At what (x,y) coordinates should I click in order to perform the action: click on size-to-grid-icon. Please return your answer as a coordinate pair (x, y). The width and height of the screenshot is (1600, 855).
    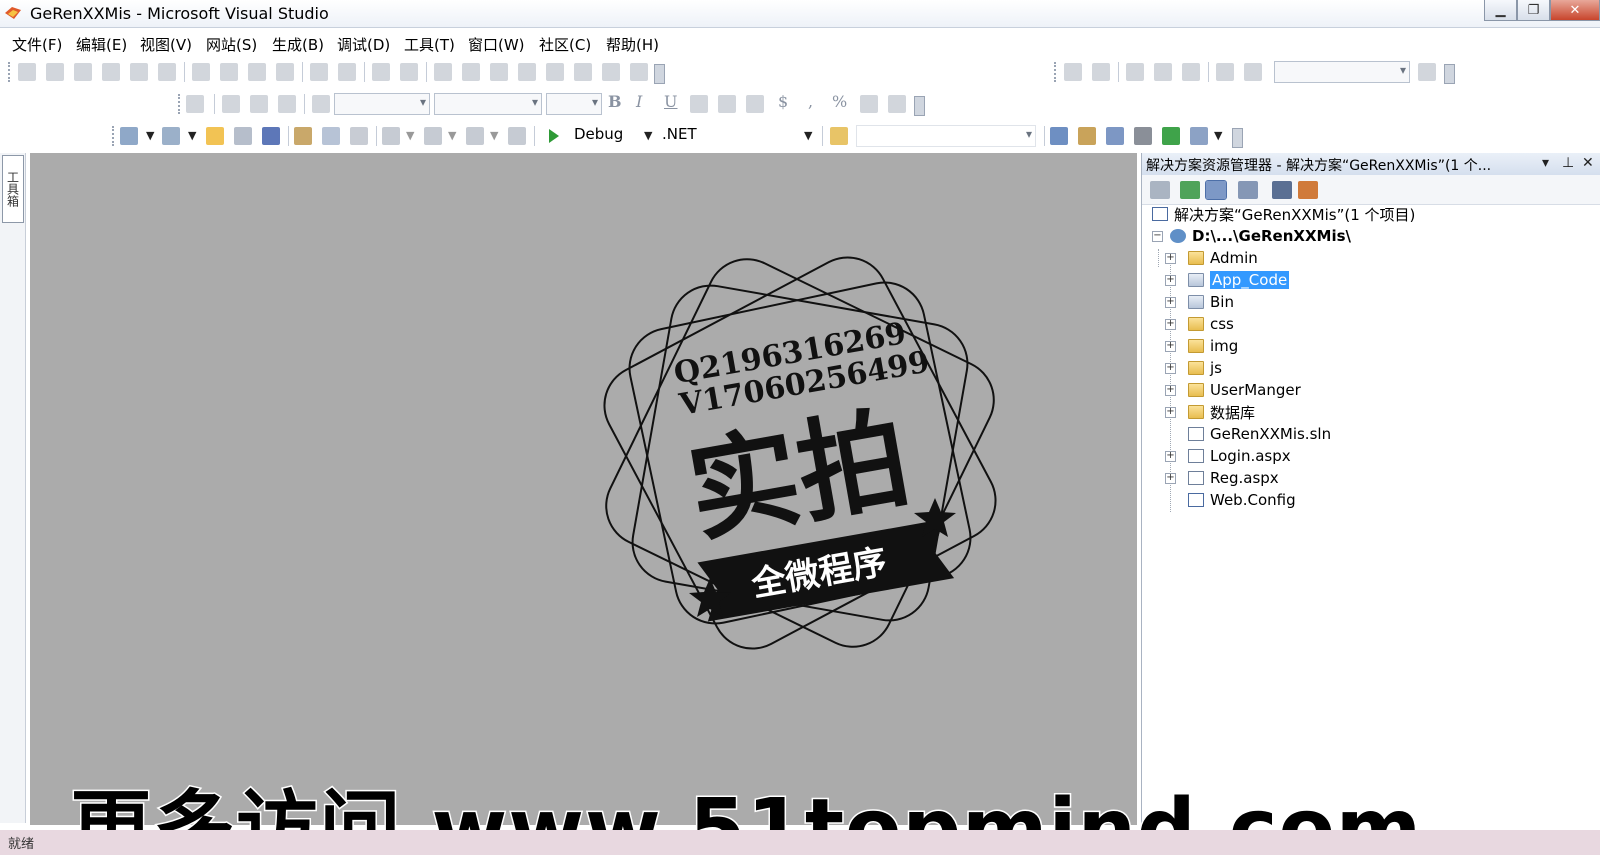
    Looking at the image, I should click on (285, 72).